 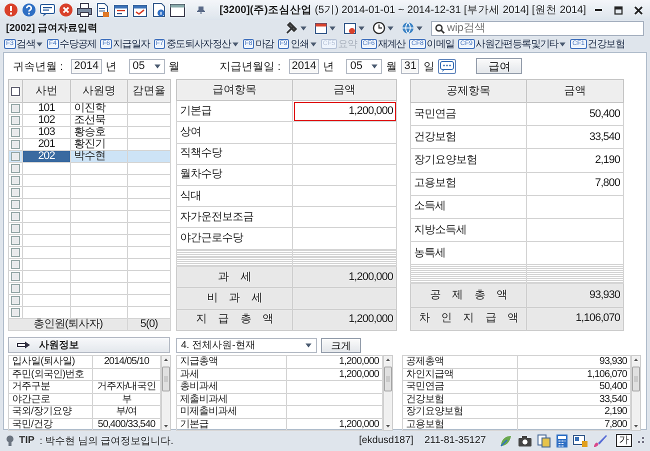 I want to click on summary-amount: 93,930, so click(x=613, y=362).